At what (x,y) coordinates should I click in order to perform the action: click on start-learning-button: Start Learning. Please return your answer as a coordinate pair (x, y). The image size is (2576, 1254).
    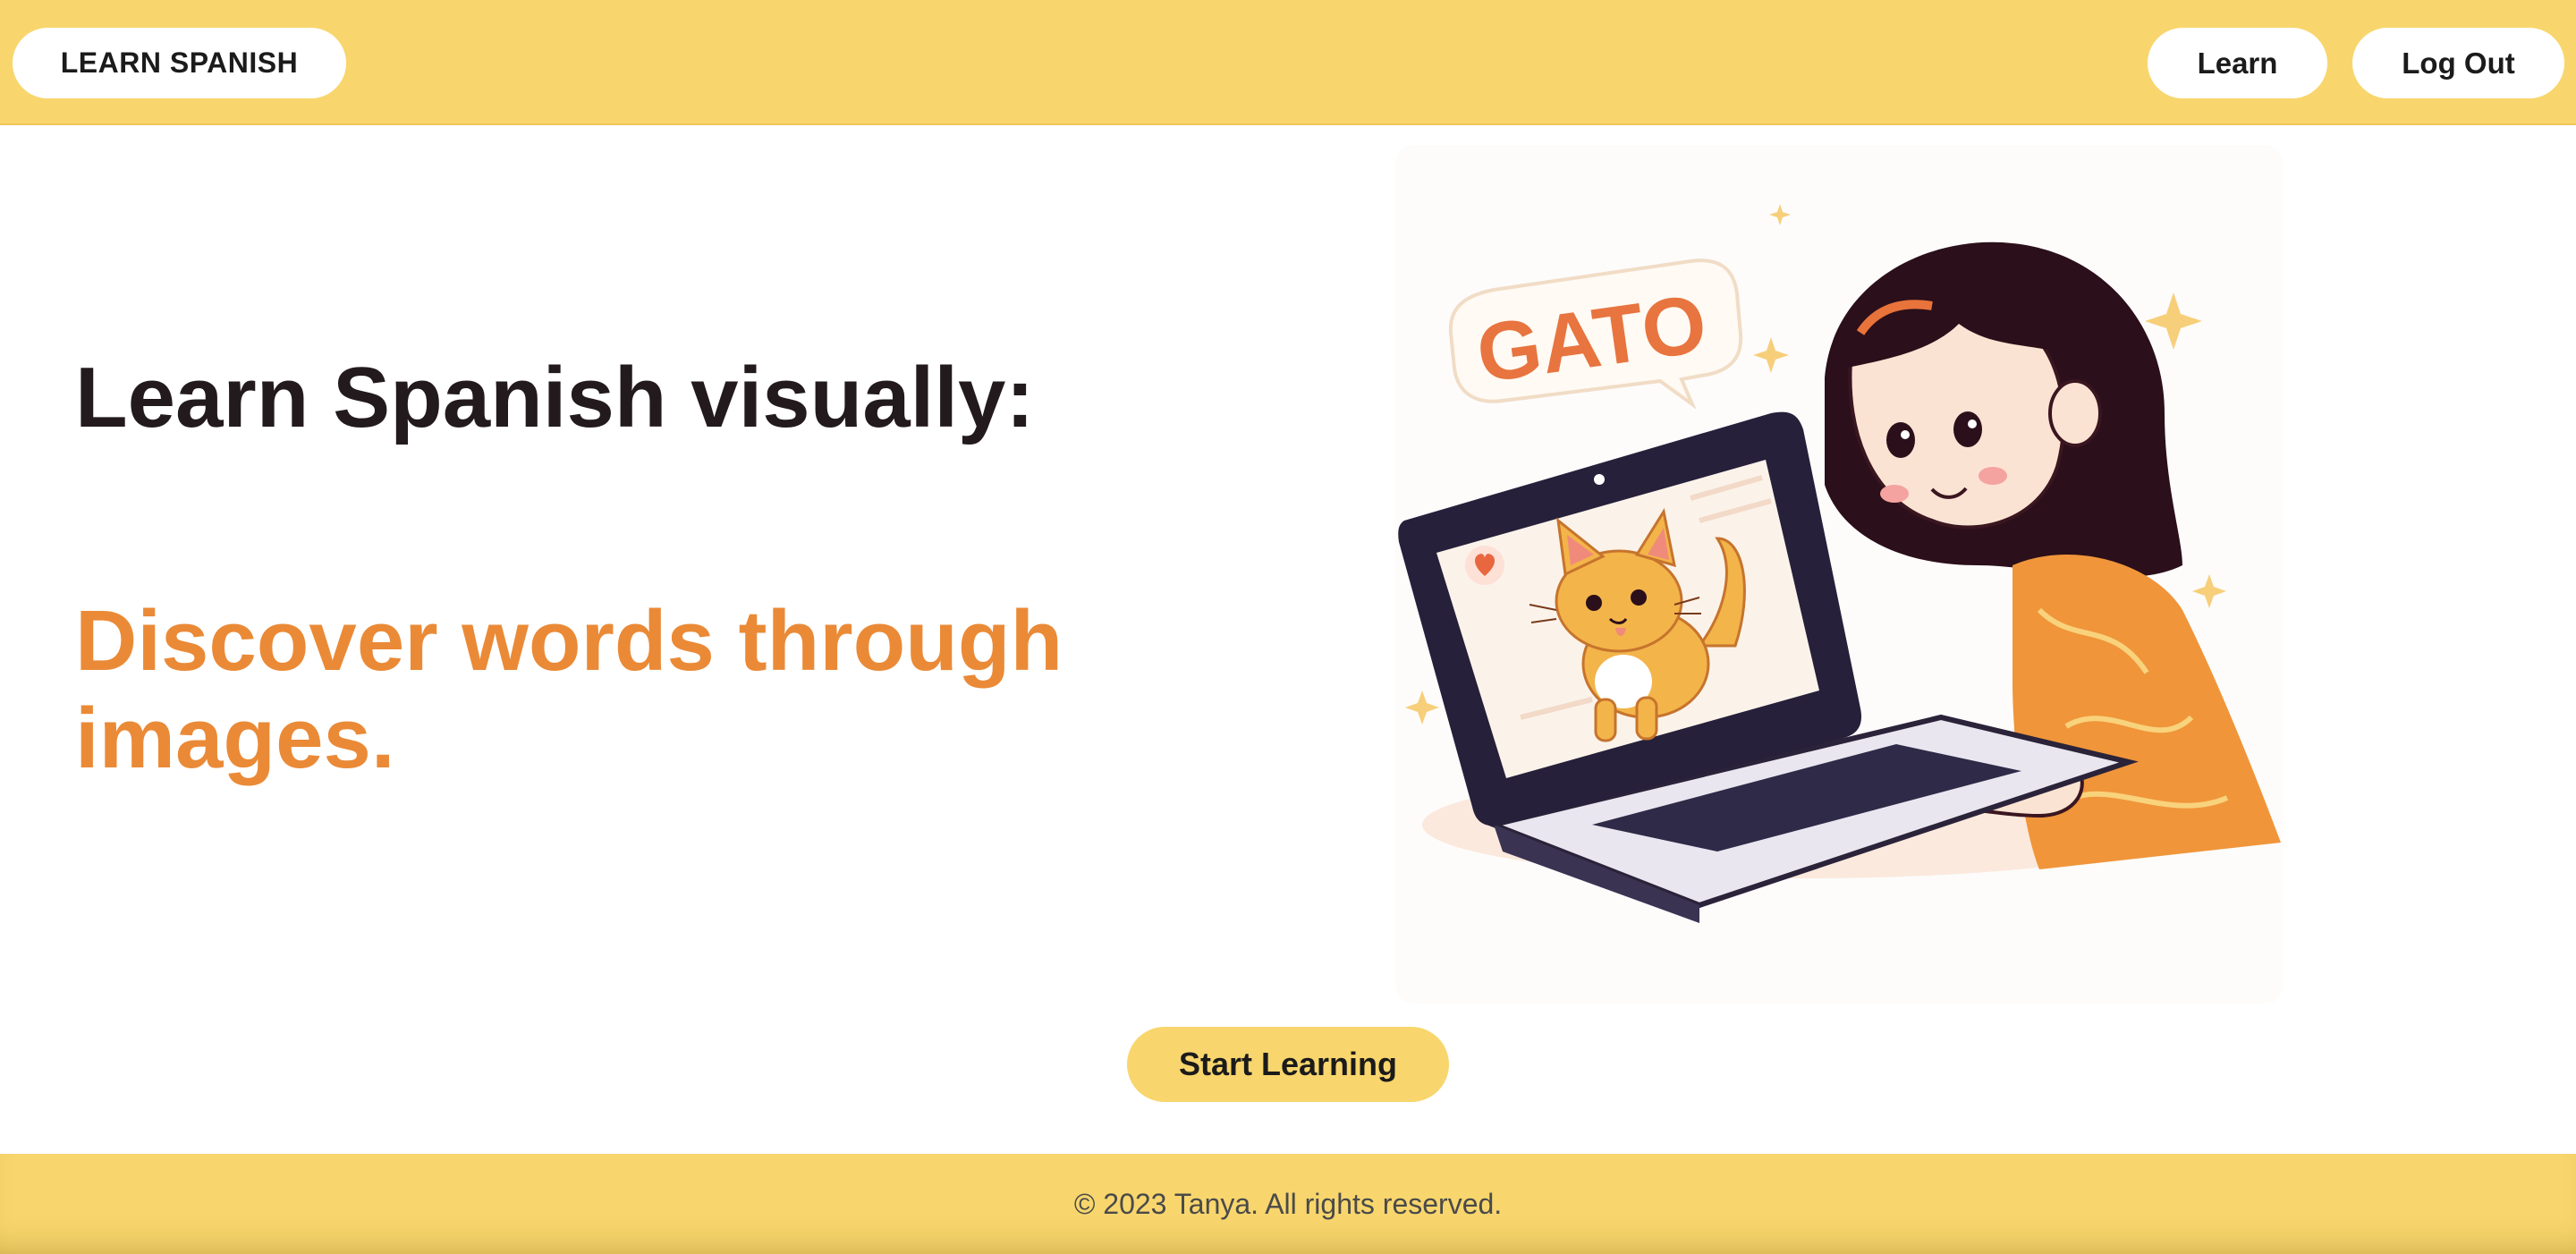
    Looking at the image, I should click on (1288, 1064).